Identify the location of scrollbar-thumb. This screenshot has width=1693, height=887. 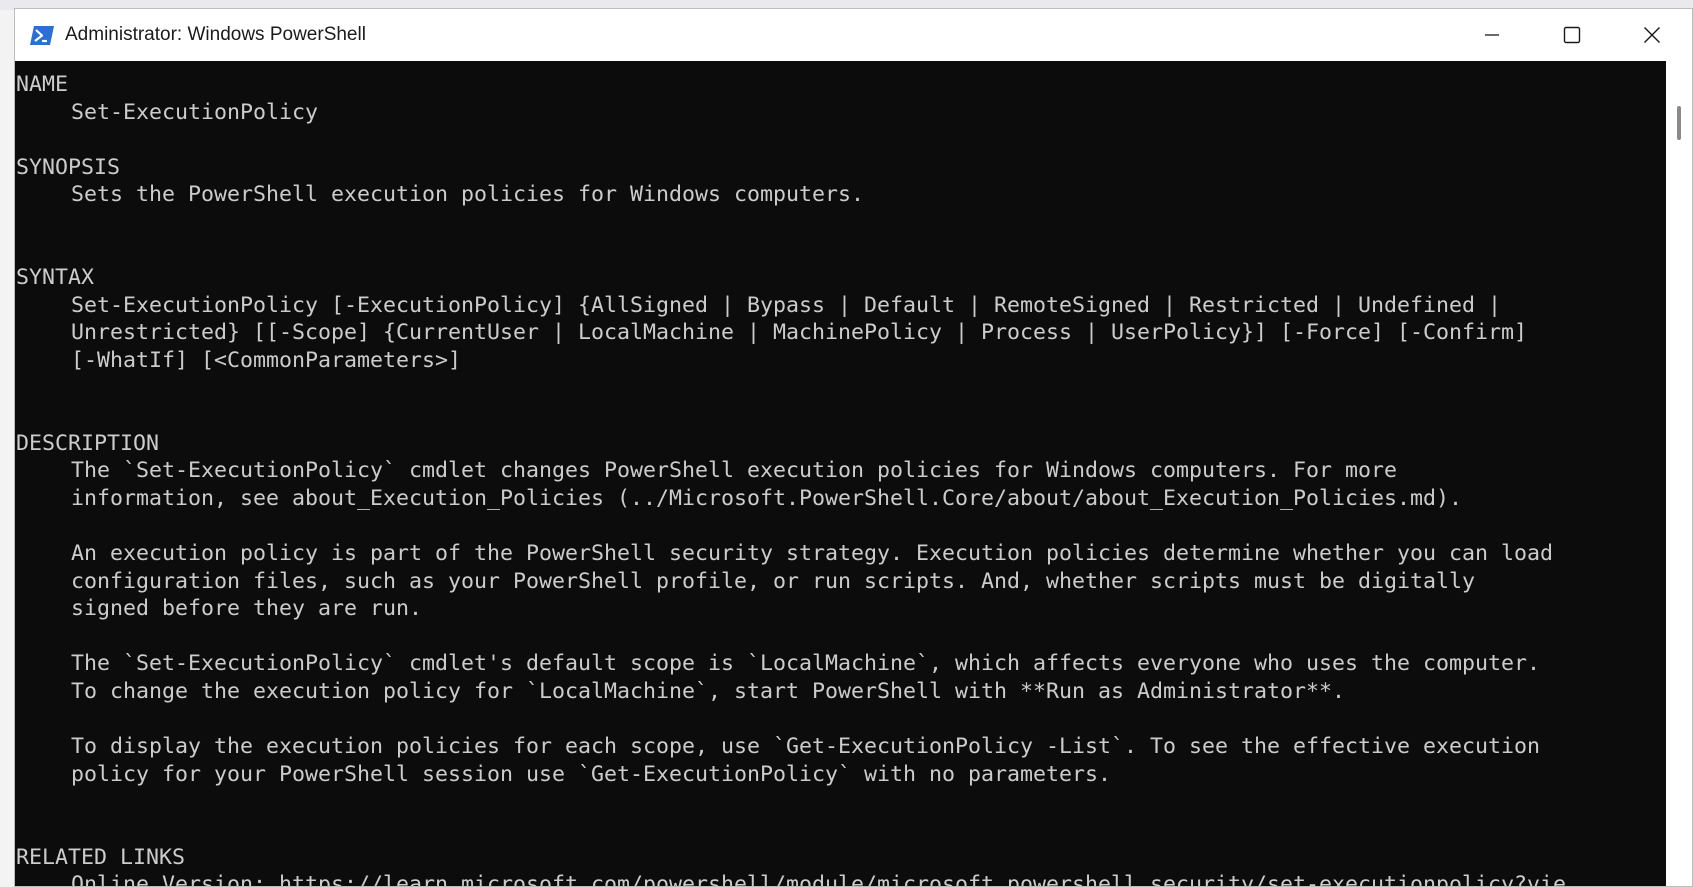
(1679, 123).